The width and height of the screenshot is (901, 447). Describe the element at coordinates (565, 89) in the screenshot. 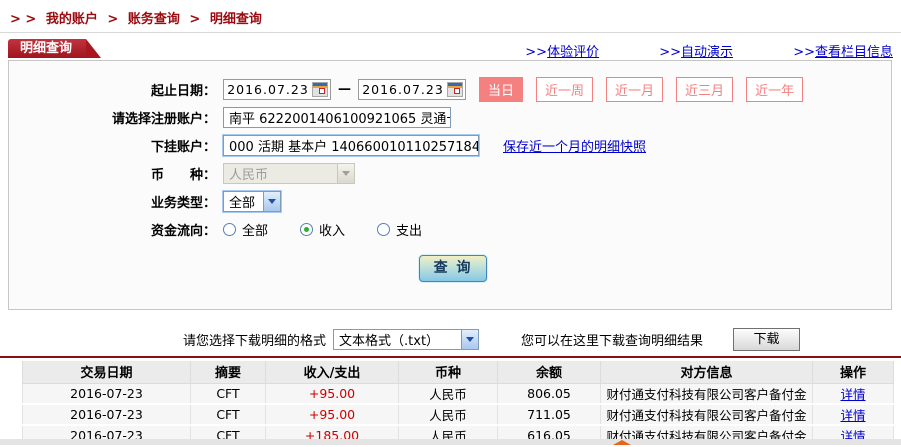

I see `quick-range-week-button: 近一周` at that location.